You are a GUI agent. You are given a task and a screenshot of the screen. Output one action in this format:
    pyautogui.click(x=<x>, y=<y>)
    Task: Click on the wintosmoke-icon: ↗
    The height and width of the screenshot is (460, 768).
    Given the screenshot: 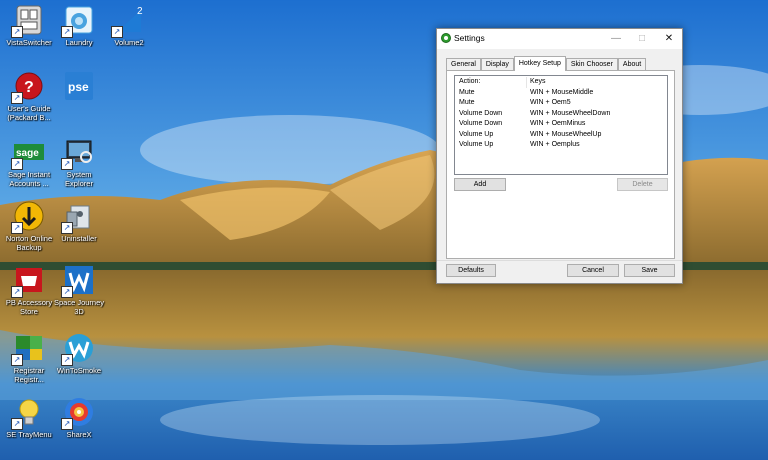 What is the action you would take?
    pyautogui.click(x=78, y=349)
    